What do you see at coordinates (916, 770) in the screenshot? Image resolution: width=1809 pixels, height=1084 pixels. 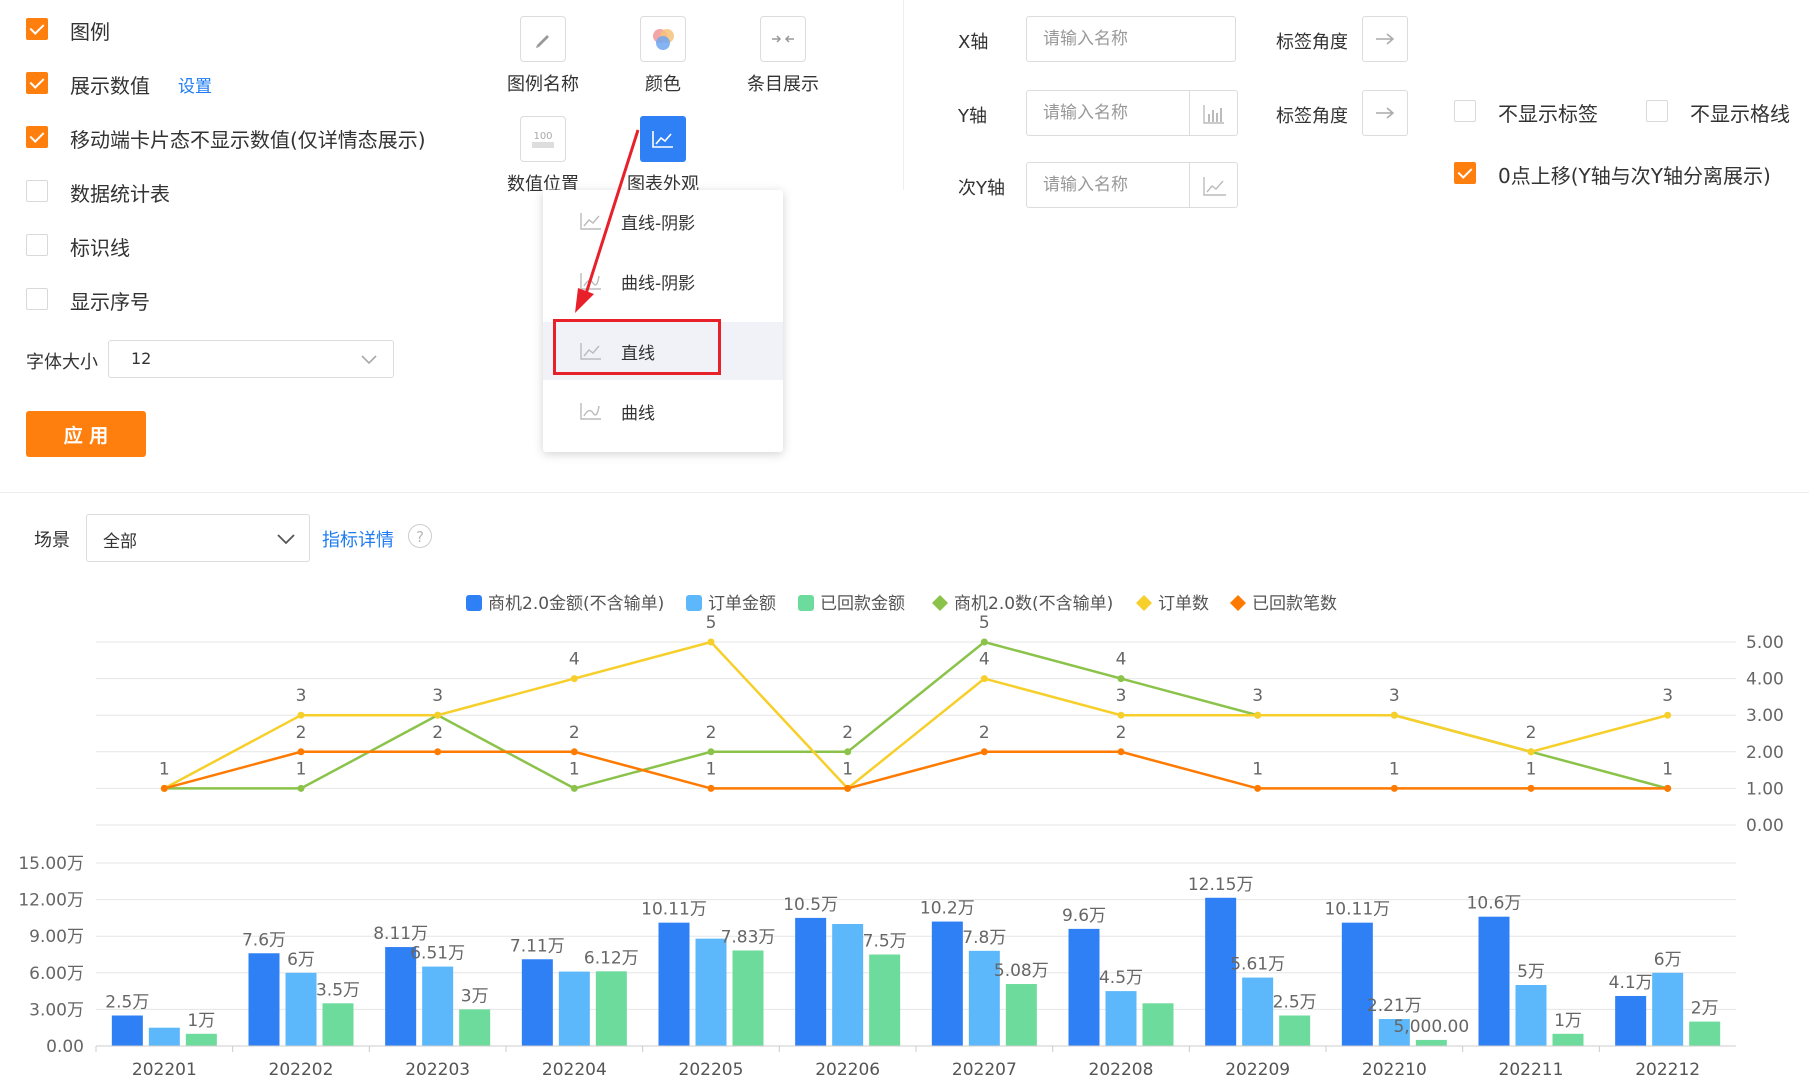 I see `series-line` at bounding box center [916, 770].